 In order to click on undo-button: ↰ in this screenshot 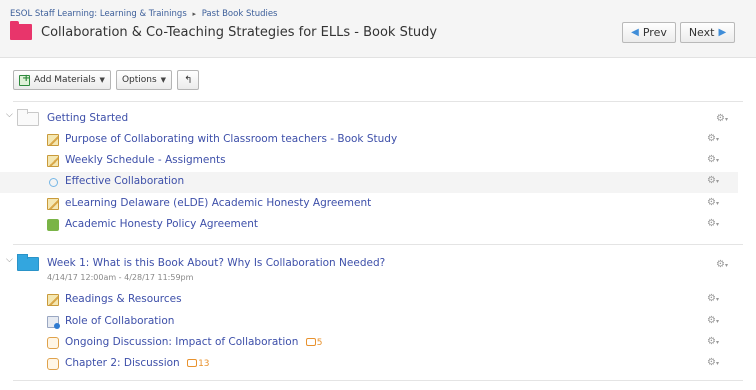, I will do `click(188, 80)`.